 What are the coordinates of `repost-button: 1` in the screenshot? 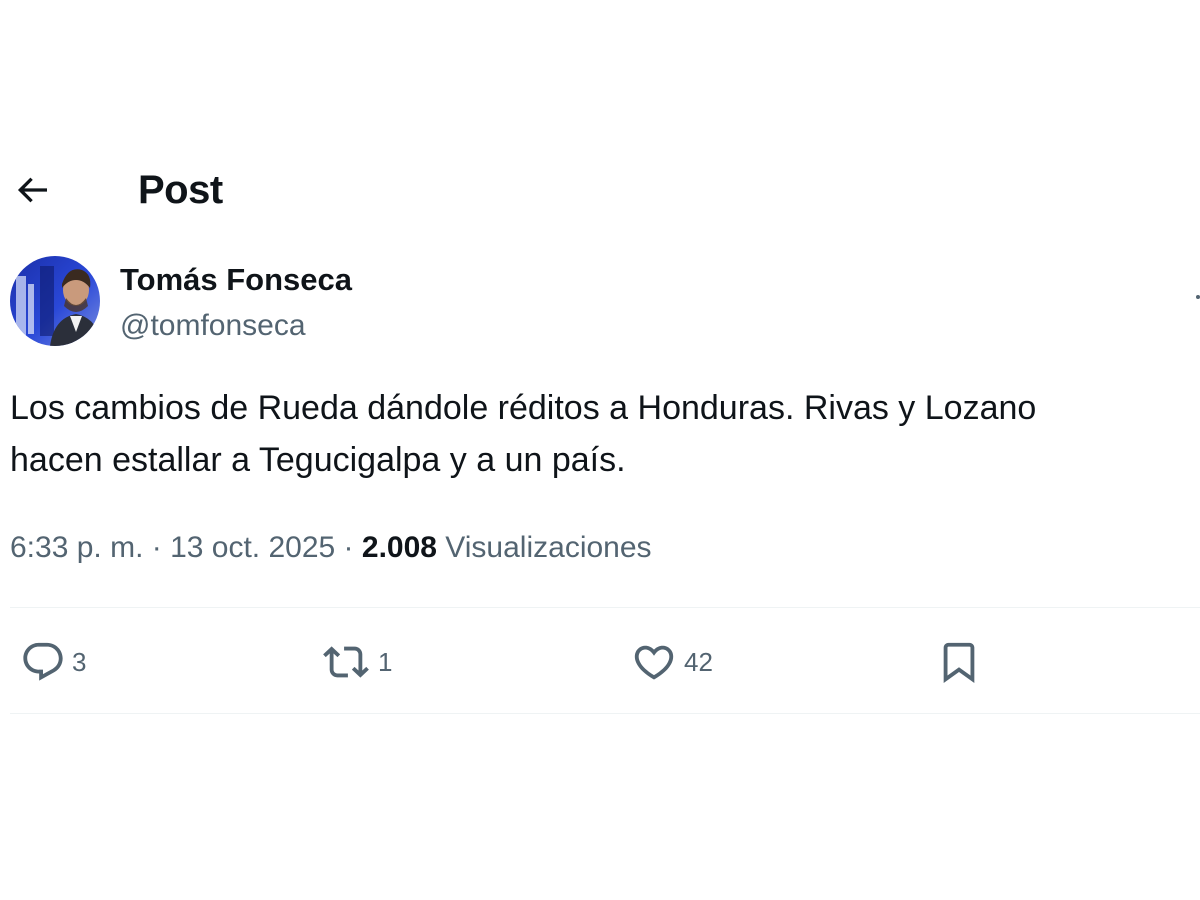 It's located at (356, 662).